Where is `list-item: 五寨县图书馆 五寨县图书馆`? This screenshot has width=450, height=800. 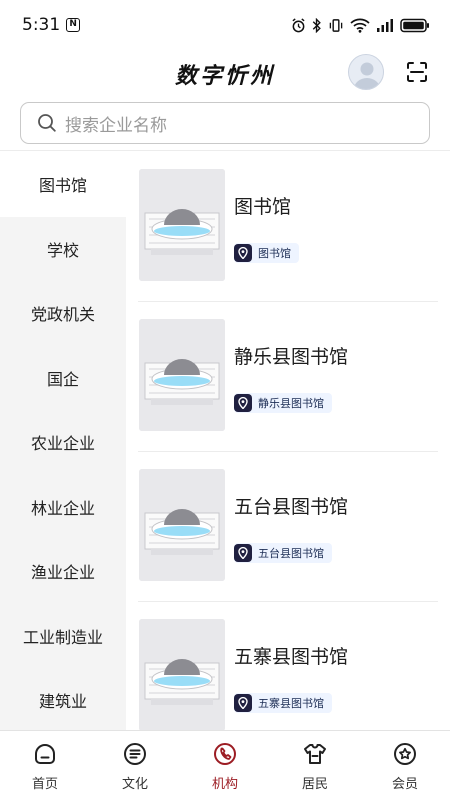
list-item: 五寨县图书馆 五寨县图书馆 is located at coordinates (288, 666).